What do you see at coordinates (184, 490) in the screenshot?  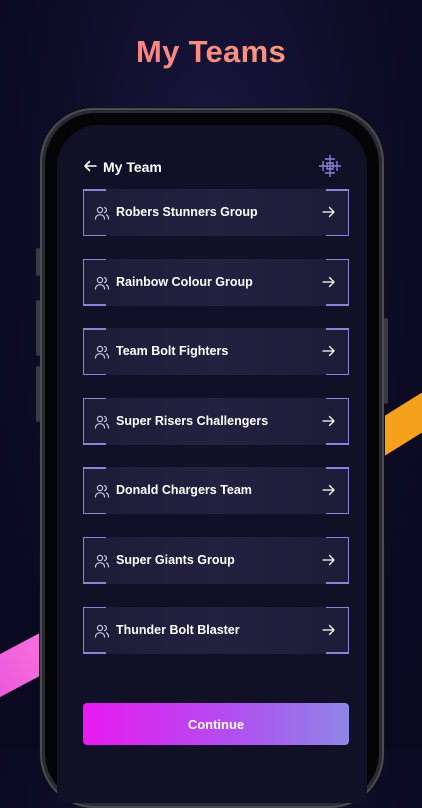 I see `team-name: Donald Chargers Team` at bounding box center [184, 490].